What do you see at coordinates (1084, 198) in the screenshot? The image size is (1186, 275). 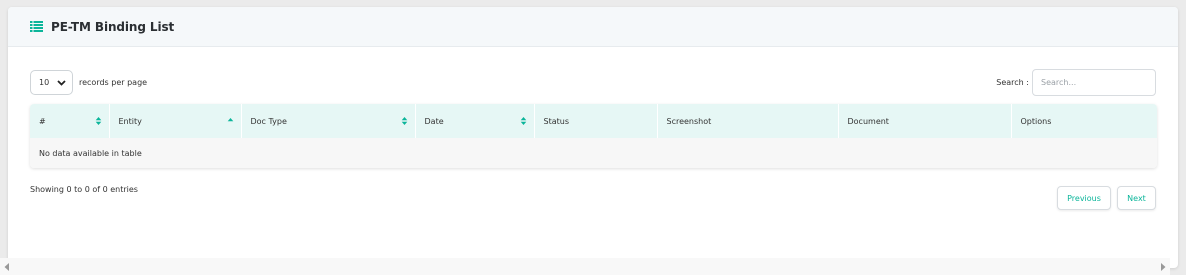 I see `previous-page-button: Previous` at bounding box center [1084, 198].